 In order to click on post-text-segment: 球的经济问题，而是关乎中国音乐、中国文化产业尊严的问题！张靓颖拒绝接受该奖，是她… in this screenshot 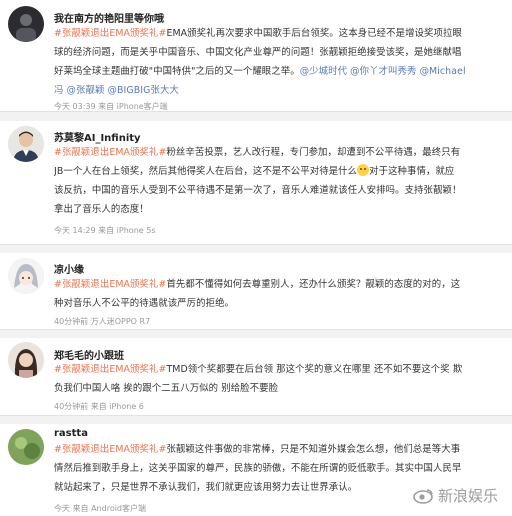, I will do `click(258, 52)`.